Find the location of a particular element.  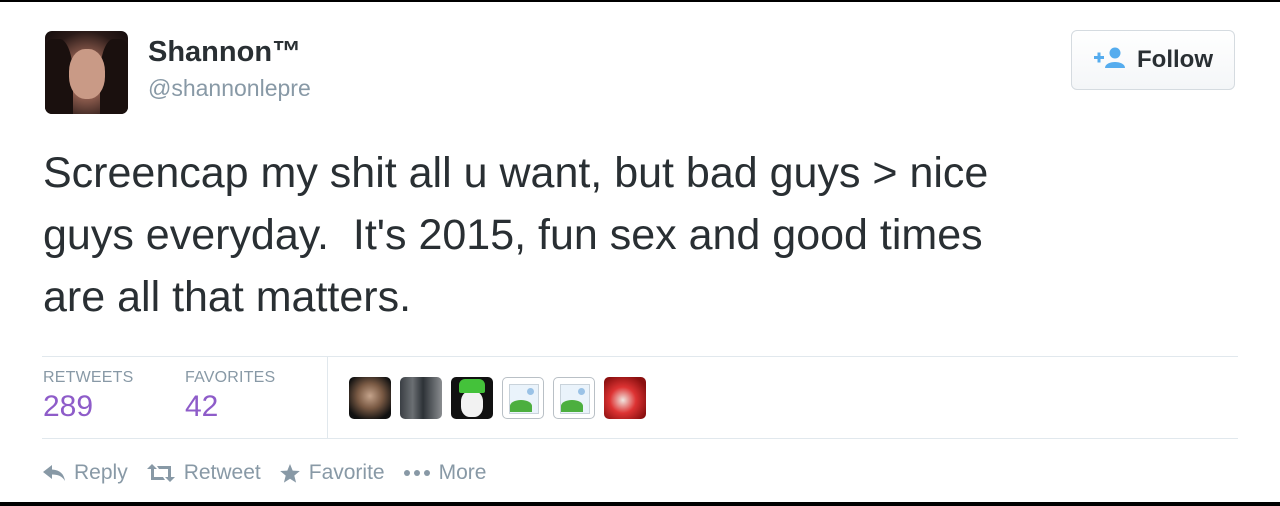

top-border is located at coordinates (640, 1).